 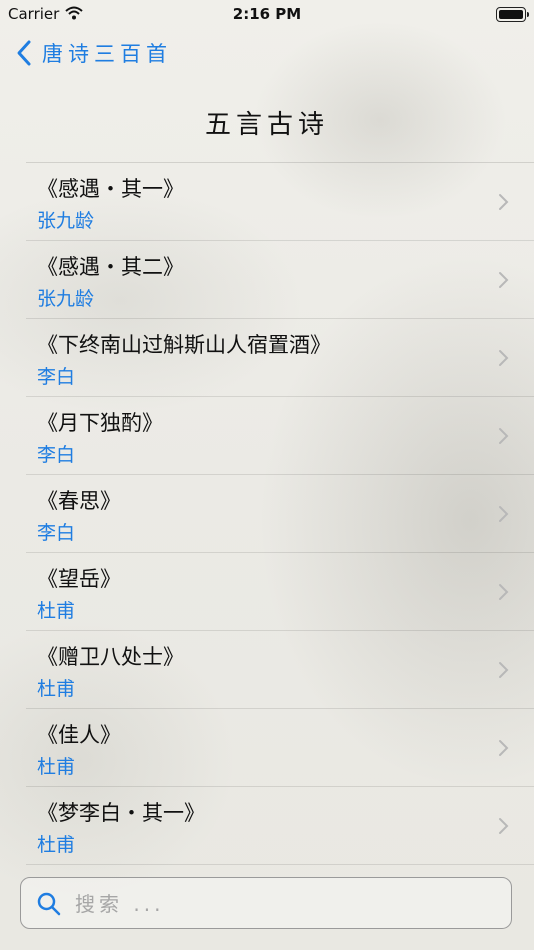 What do you see at coordinates (512, 14) in the screenshot?
I see `battery-icon` at bounding box center [512, 14].